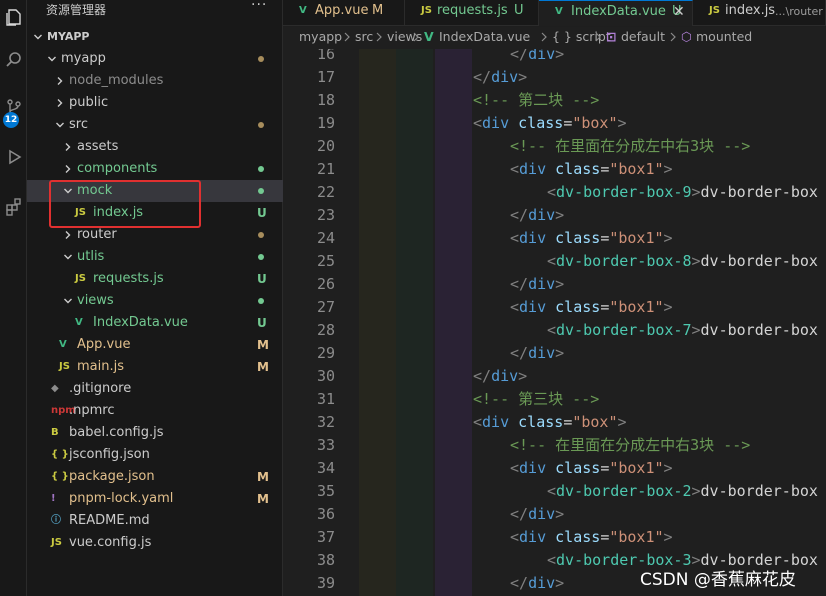  I want to click on code-line: <!-- 在里面在分成左中右3块 -->, so click(630, 445).